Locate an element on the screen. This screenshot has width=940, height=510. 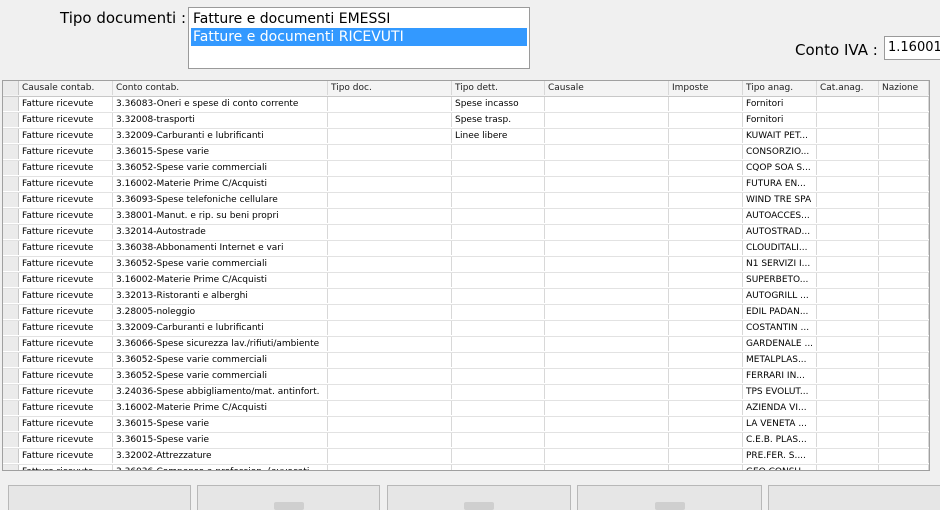
cell-conto-contab: 3.36083-Oneri e spese di conto corrente is located at coordinates (220, 104).